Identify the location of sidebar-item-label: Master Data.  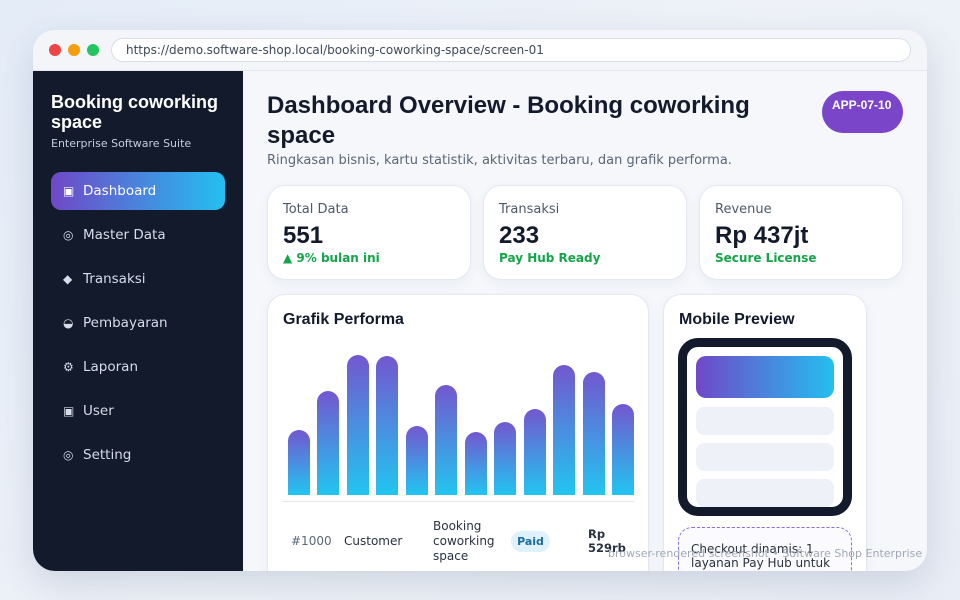
(124, 235).